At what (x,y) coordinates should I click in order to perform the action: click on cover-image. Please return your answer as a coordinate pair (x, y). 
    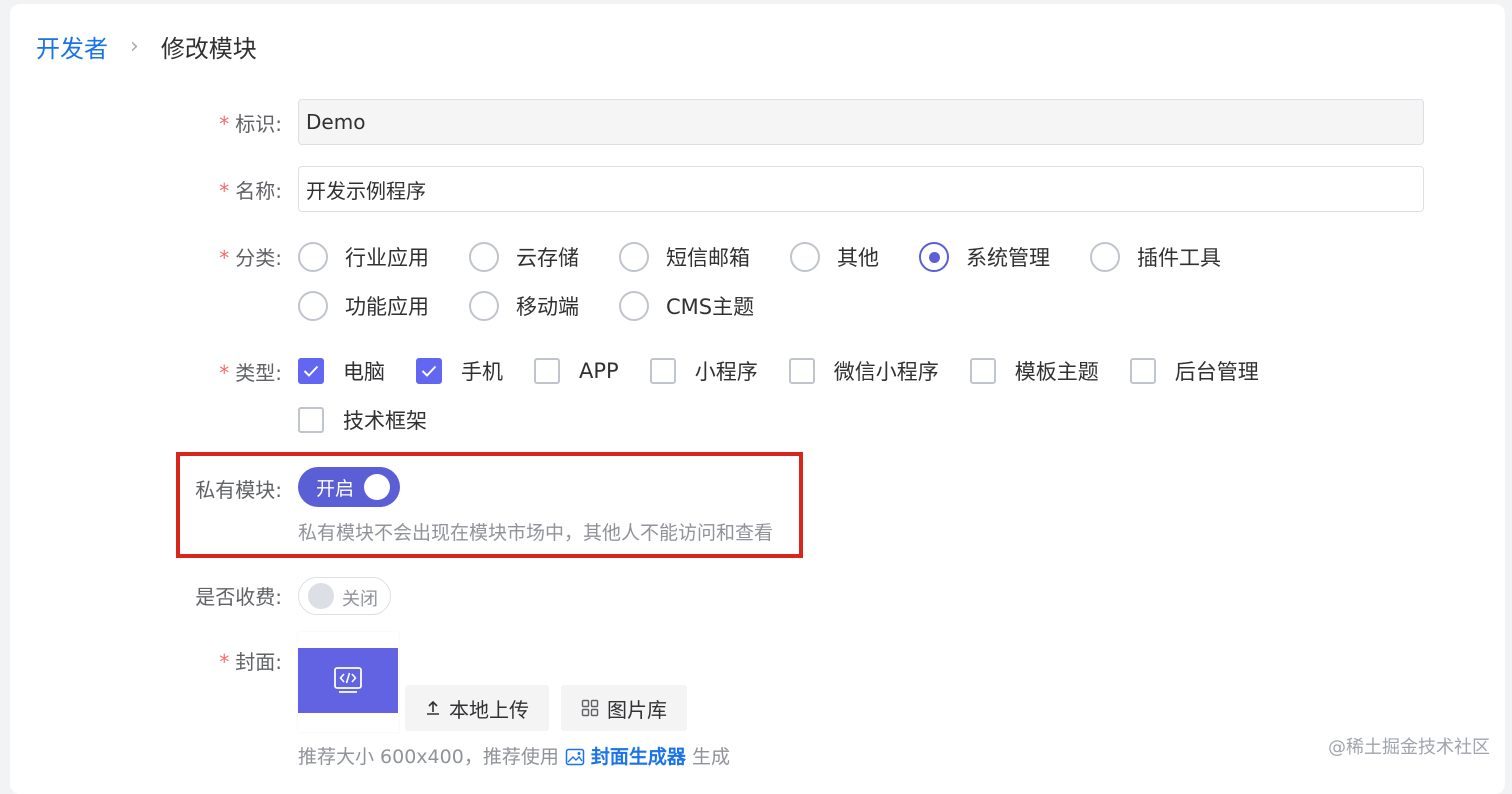
    Looking at the image, I should click on (348, 680).